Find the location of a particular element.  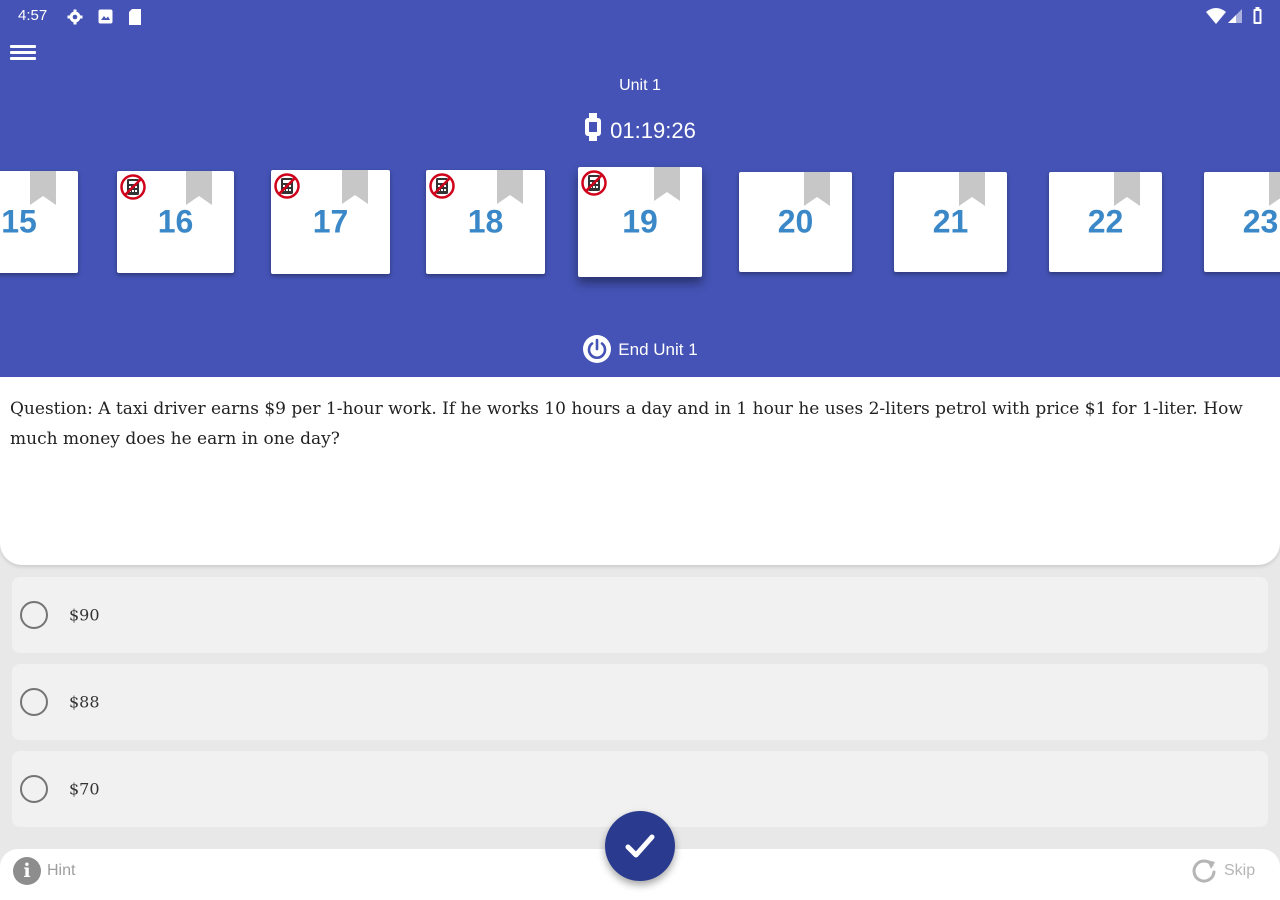

end-unit-button: End Unit 1 is located at coordinates (640, 349).